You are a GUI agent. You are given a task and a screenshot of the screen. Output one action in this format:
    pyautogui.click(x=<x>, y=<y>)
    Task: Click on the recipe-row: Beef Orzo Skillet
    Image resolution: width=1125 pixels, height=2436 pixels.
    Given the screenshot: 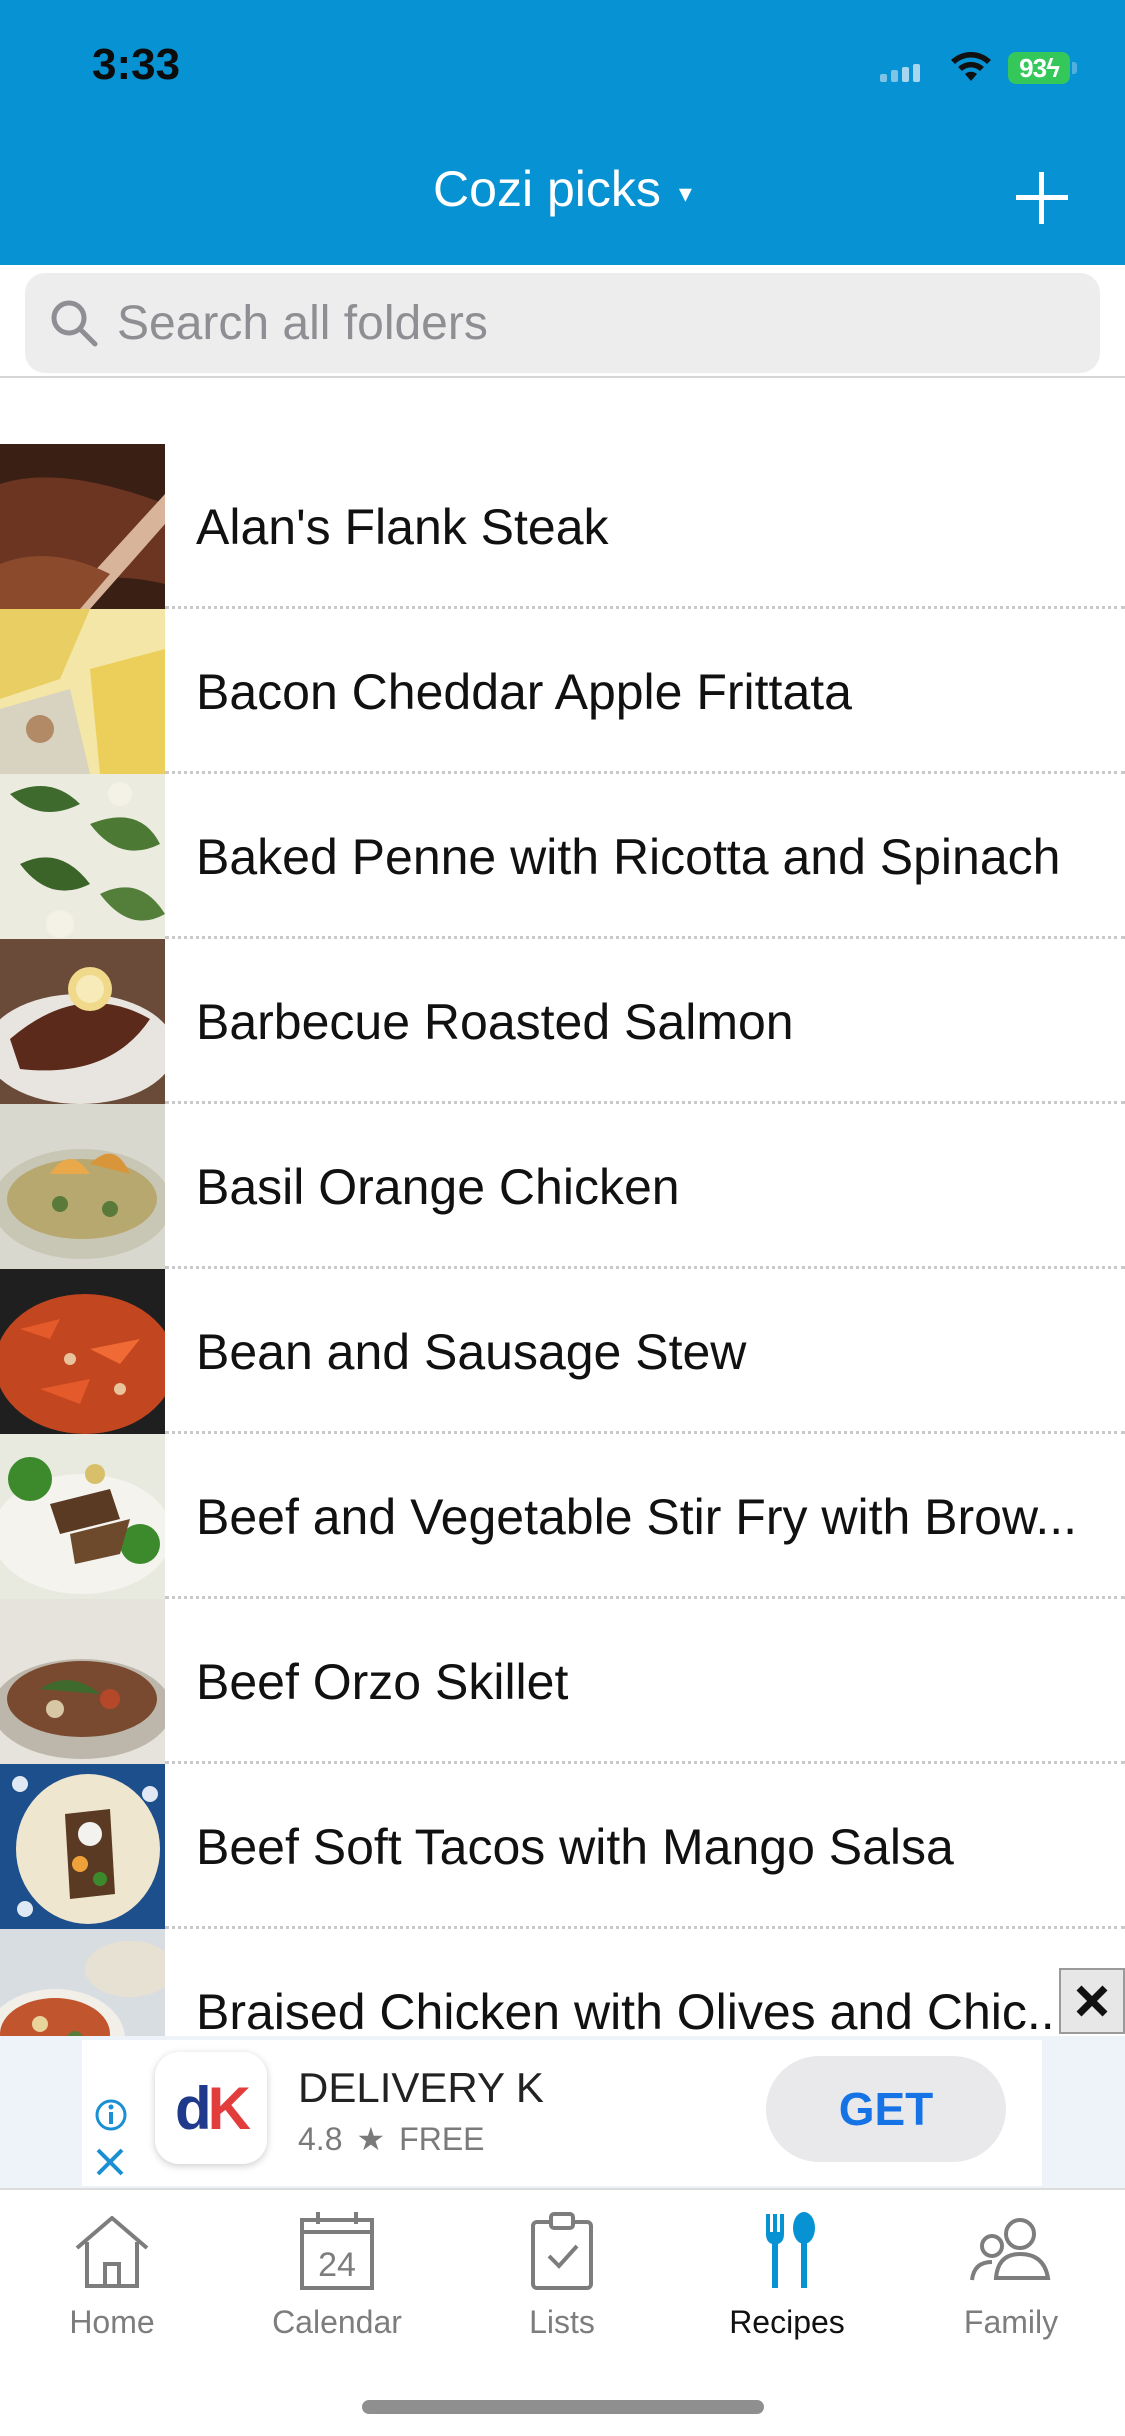 What is the action you would take?
    pyautogui.click(x=562, y=1681)
    